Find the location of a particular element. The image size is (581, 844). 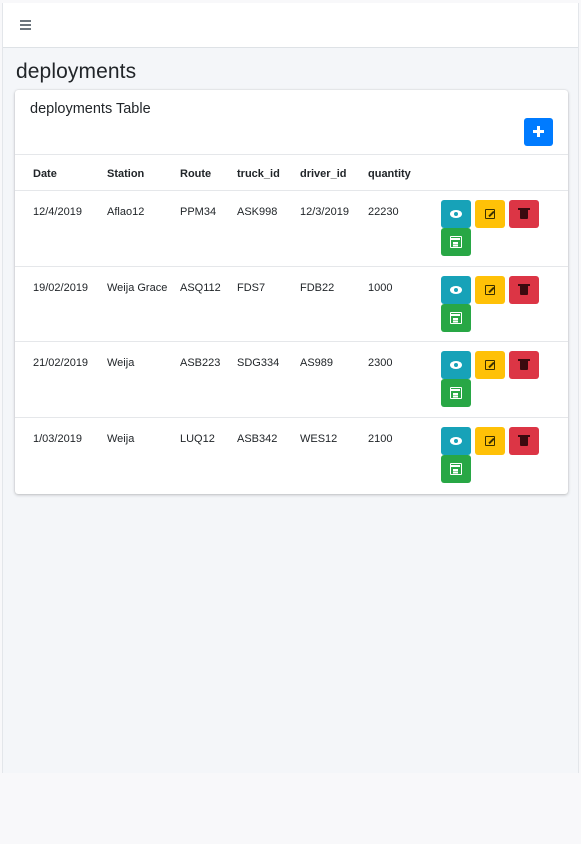

cell-quantity: 22230 is located at coordinates (383, 212).